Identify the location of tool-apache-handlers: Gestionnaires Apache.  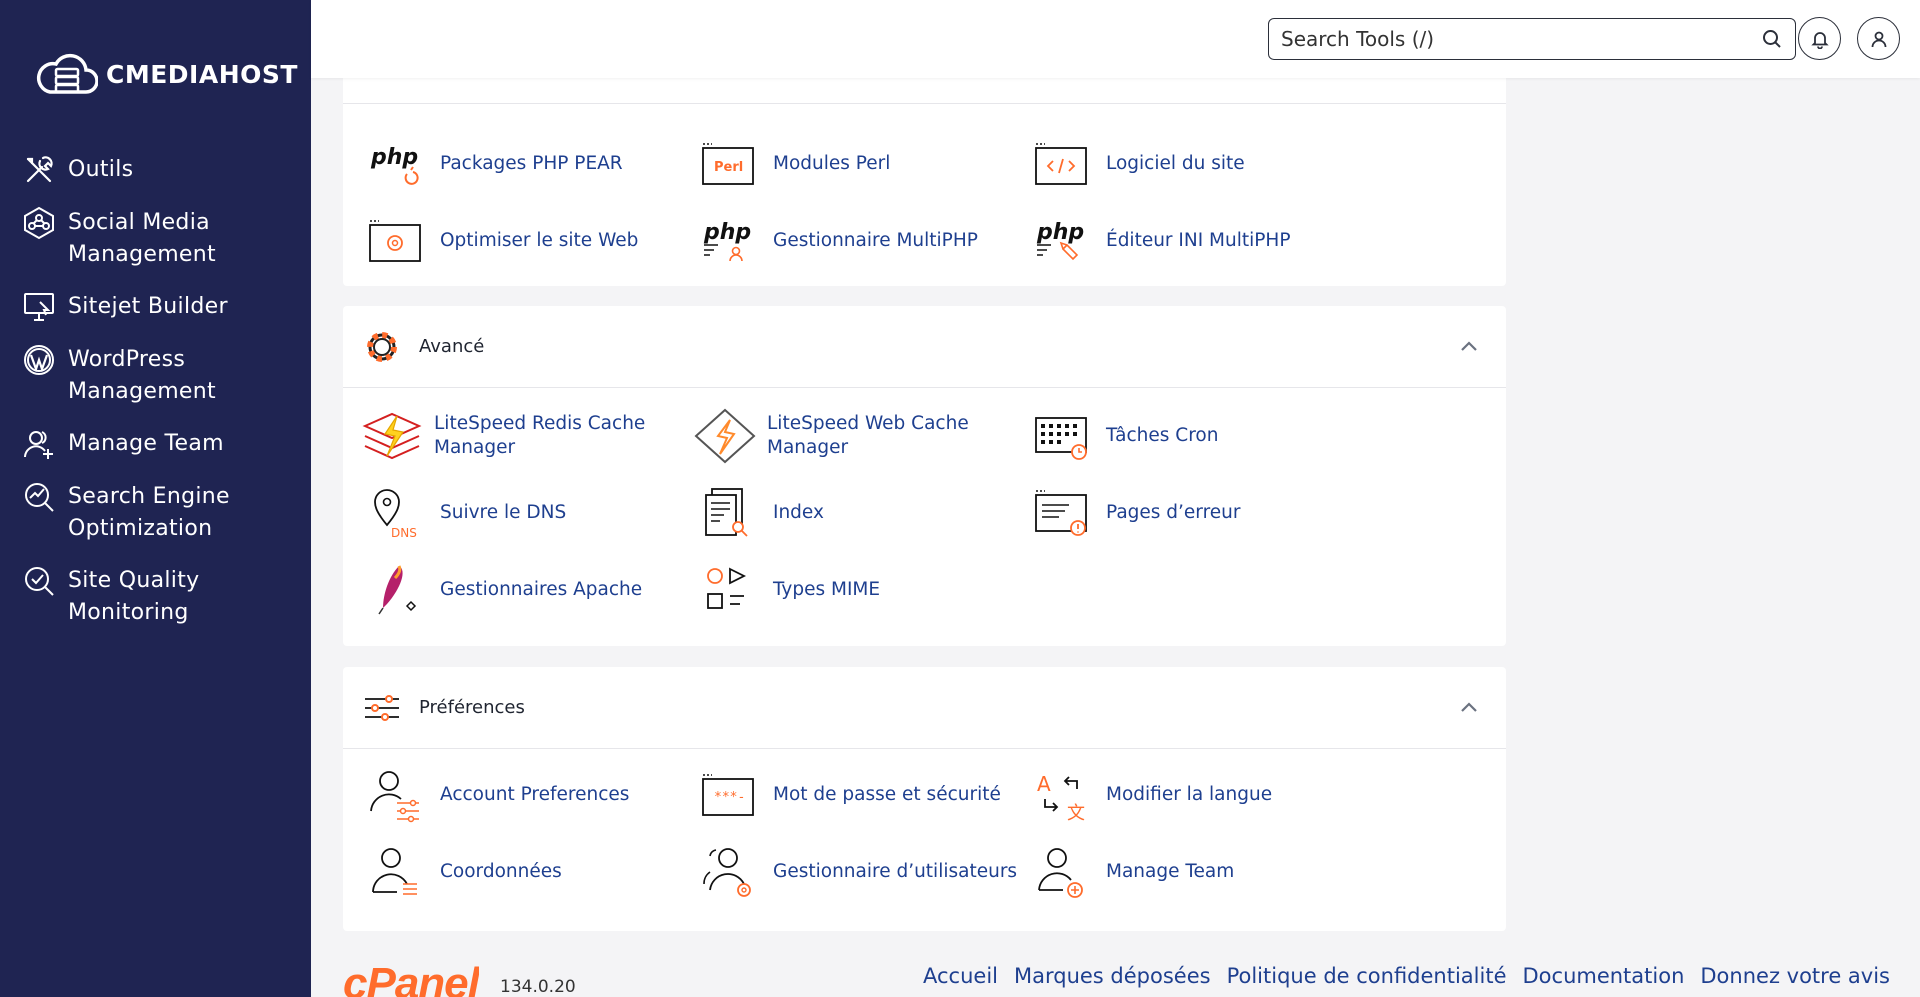
(527, 590).